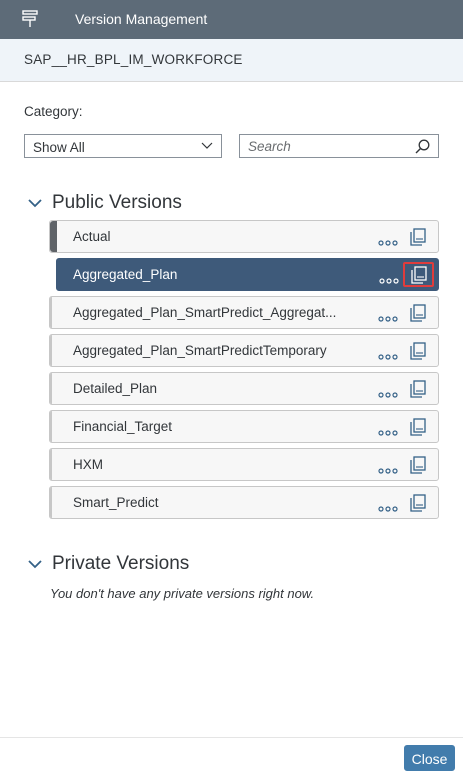  Describe the element at coordinates (121, 563) in the screenshot. I see `private-versions-title: Private Versions` at that location.